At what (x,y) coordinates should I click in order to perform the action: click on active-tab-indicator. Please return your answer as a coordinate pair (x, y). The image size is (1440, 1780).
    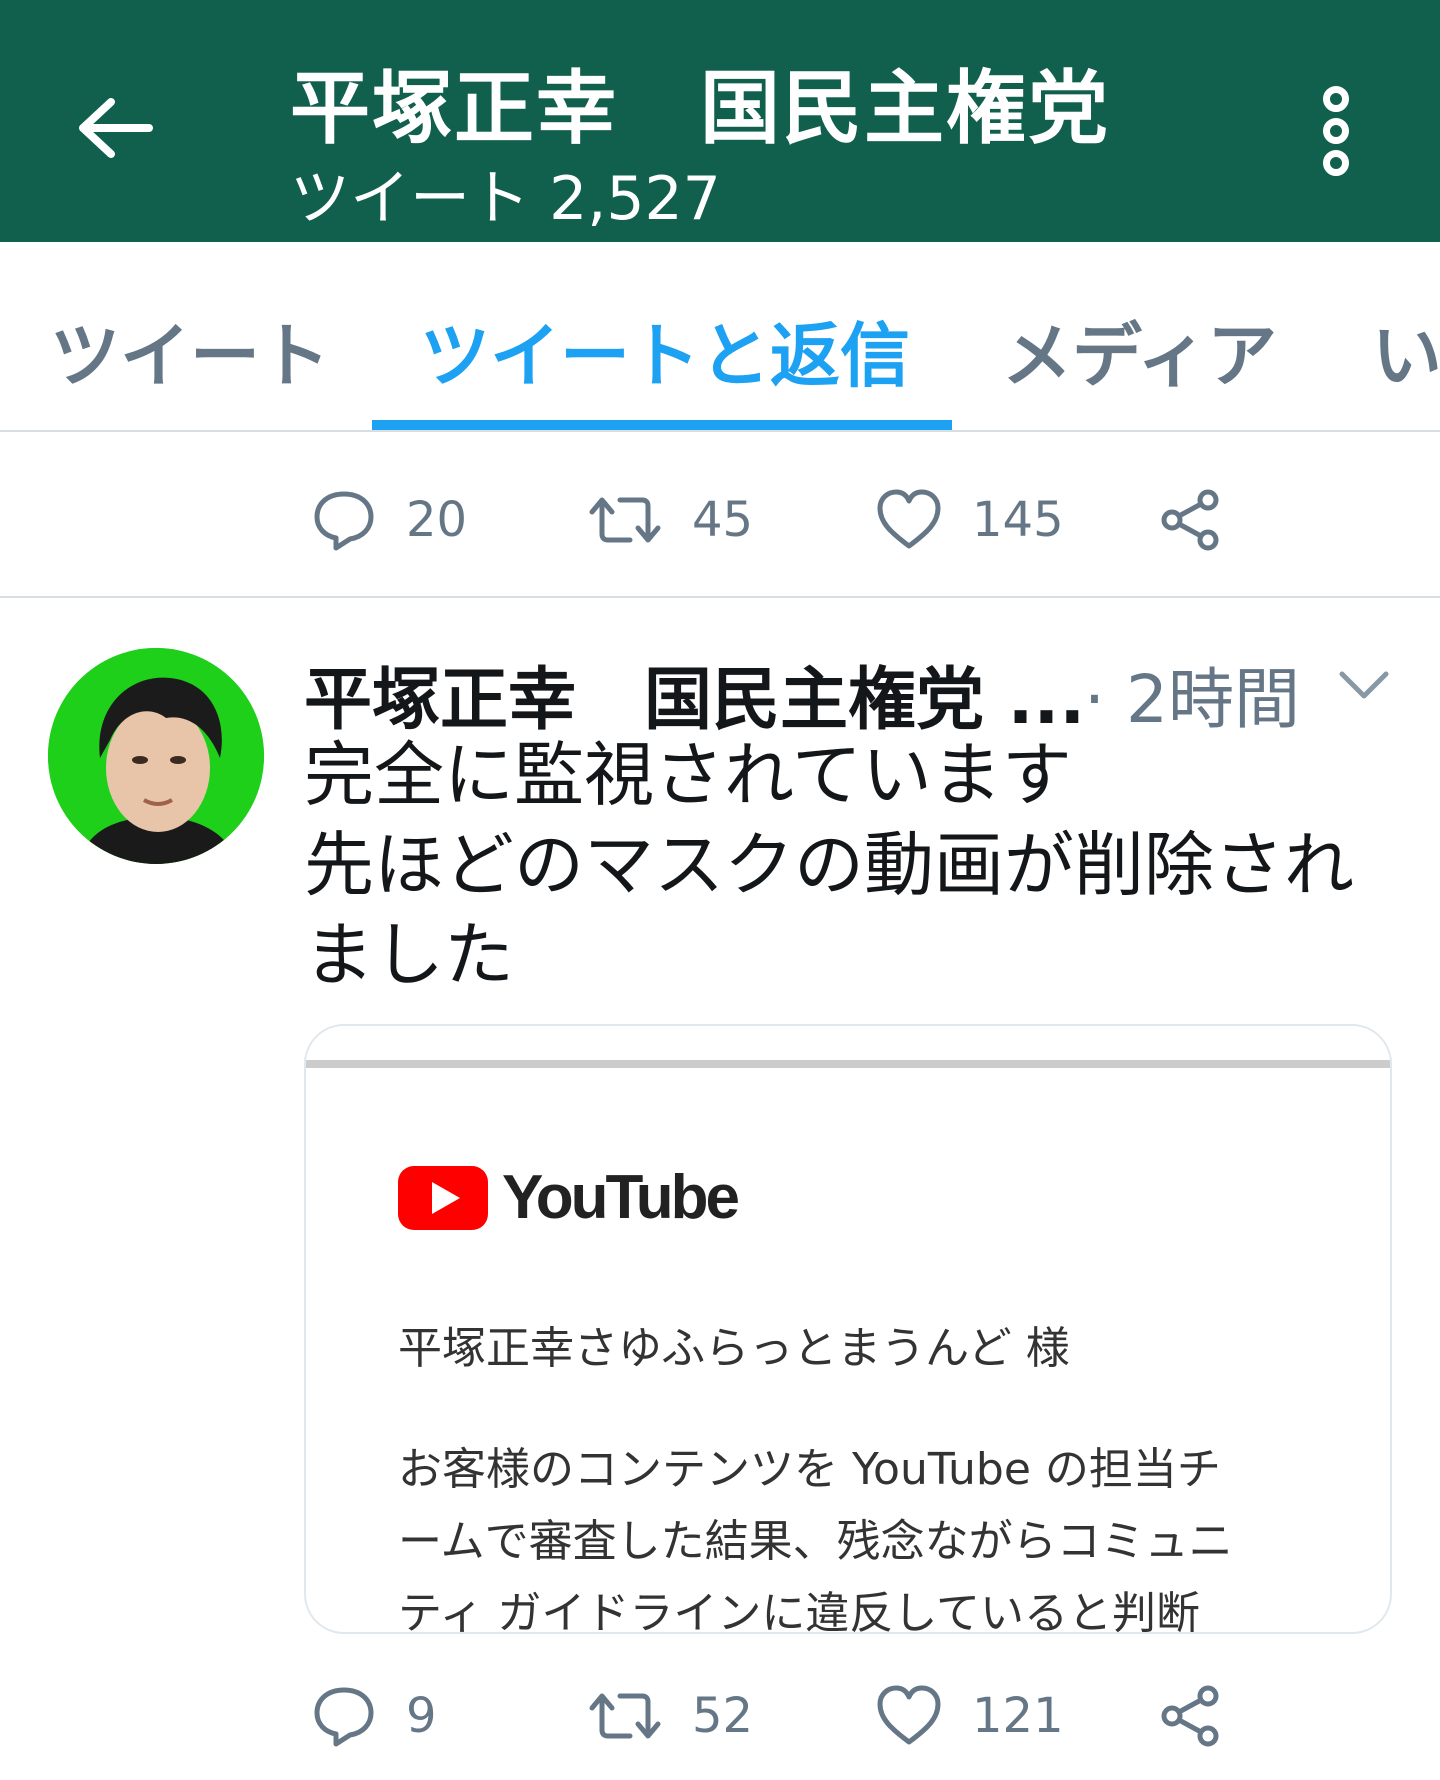
    Looking at the image, I should click on (662, 425).